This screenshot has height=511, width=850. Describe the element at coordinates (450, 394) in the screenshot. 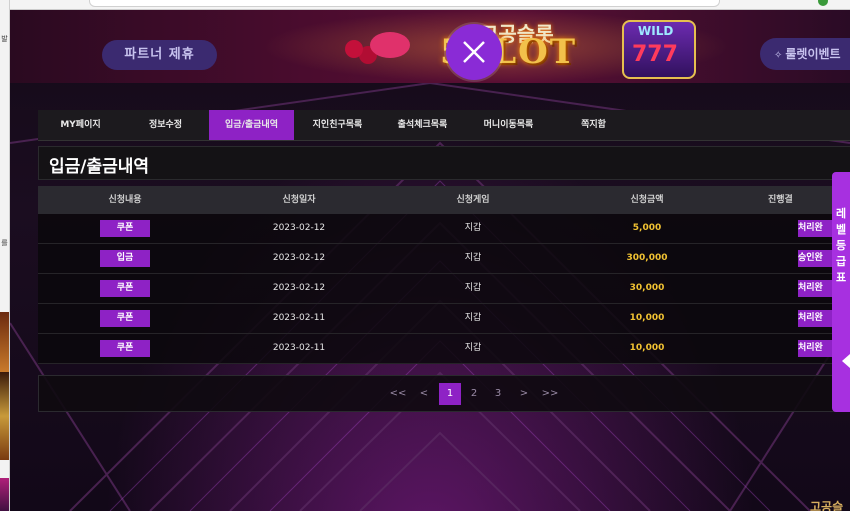

I see `page-button-1: 1` at that location.